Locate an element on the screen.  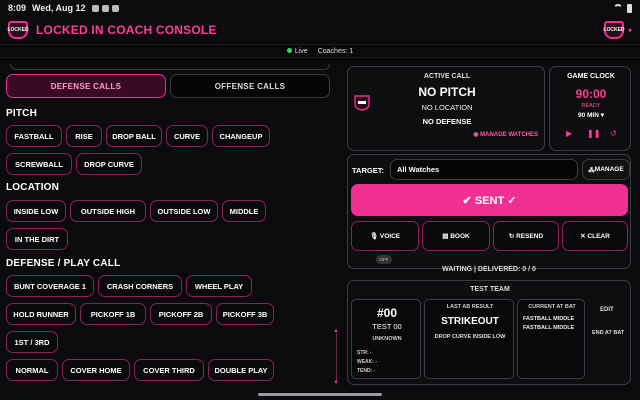
play-icon: ▶ is located at coordinates (569, 133).